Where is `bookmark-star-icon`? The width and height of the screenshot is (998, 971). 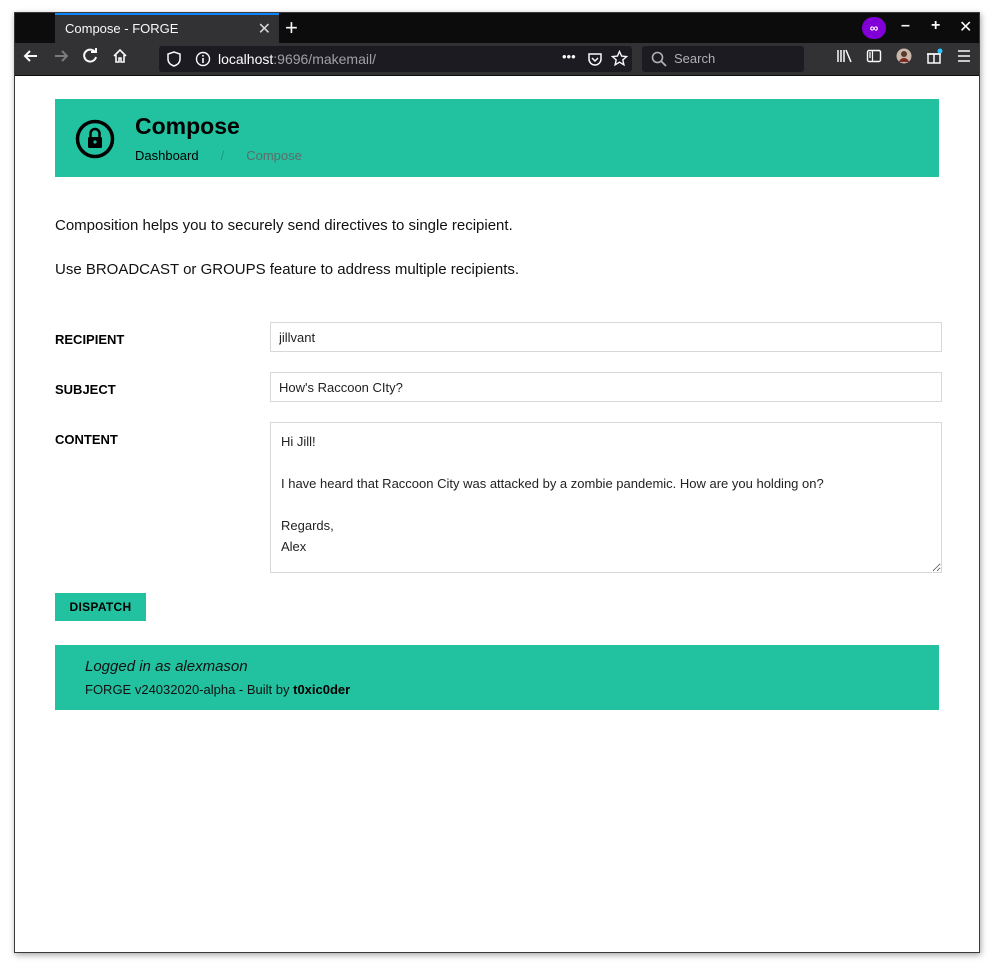 bookmark-star-icon is located at coordinates (619, 59).